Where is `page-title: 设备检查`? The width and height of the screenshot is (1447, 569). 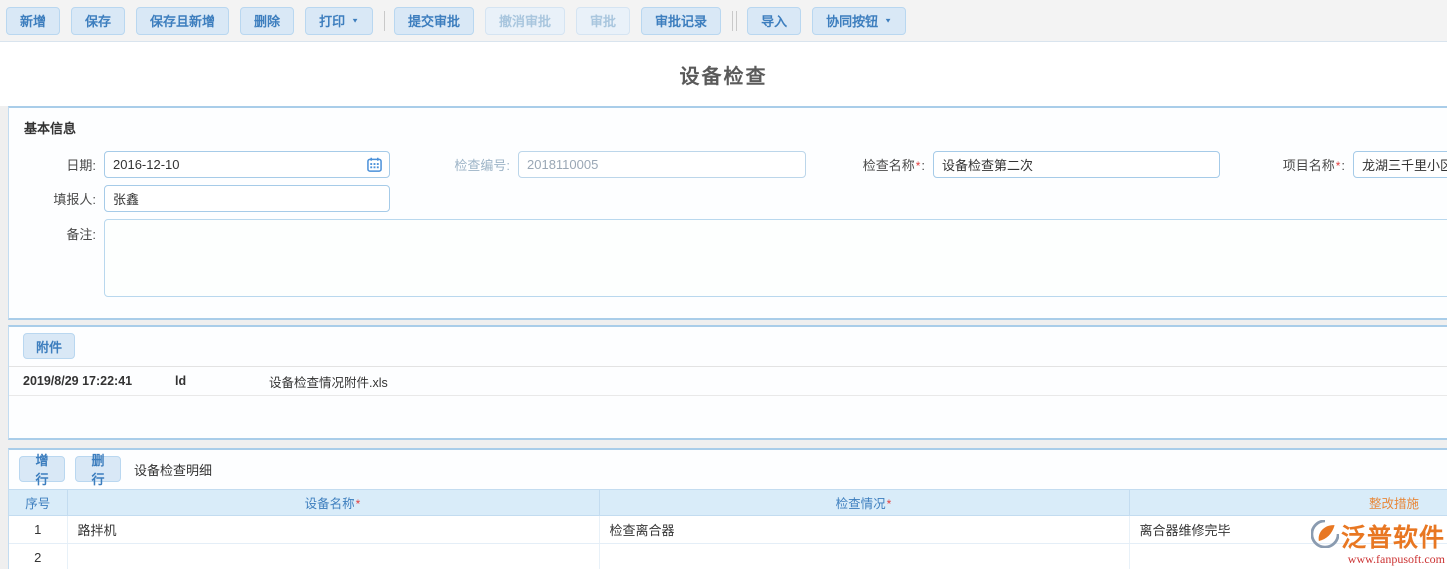 page-title: 设备检查 is located at coordinates (723, 76).